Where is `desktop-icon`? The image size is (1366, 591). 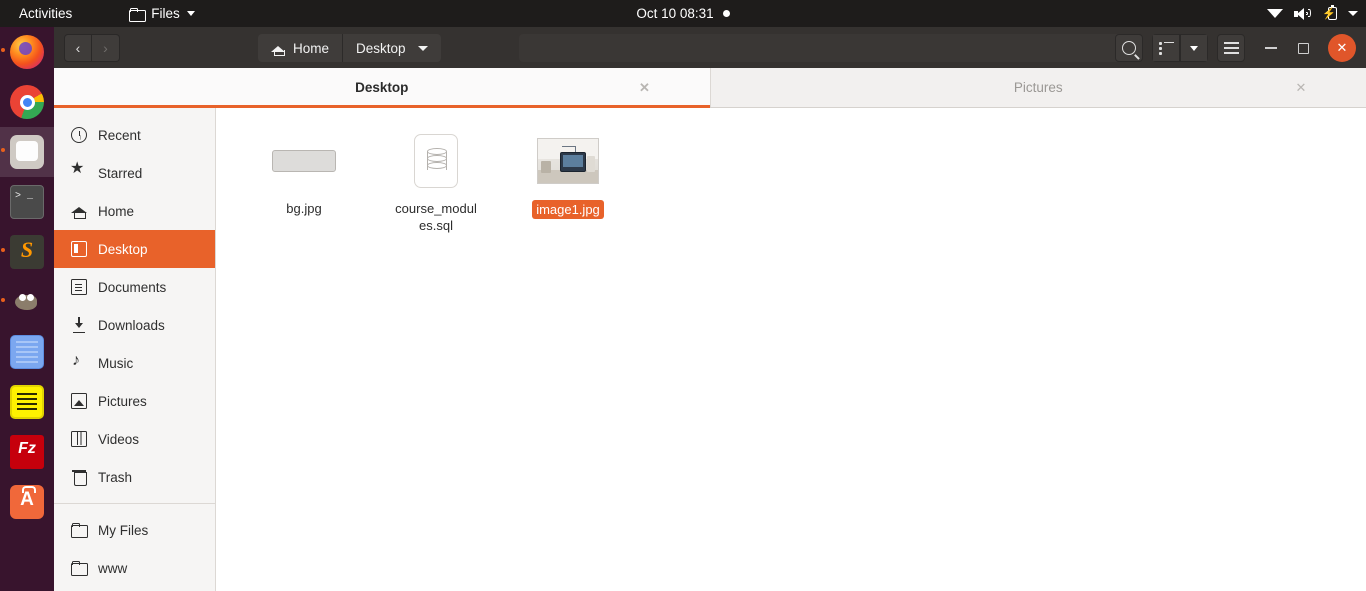
desktop-icon is located at coordinates (79, 249).